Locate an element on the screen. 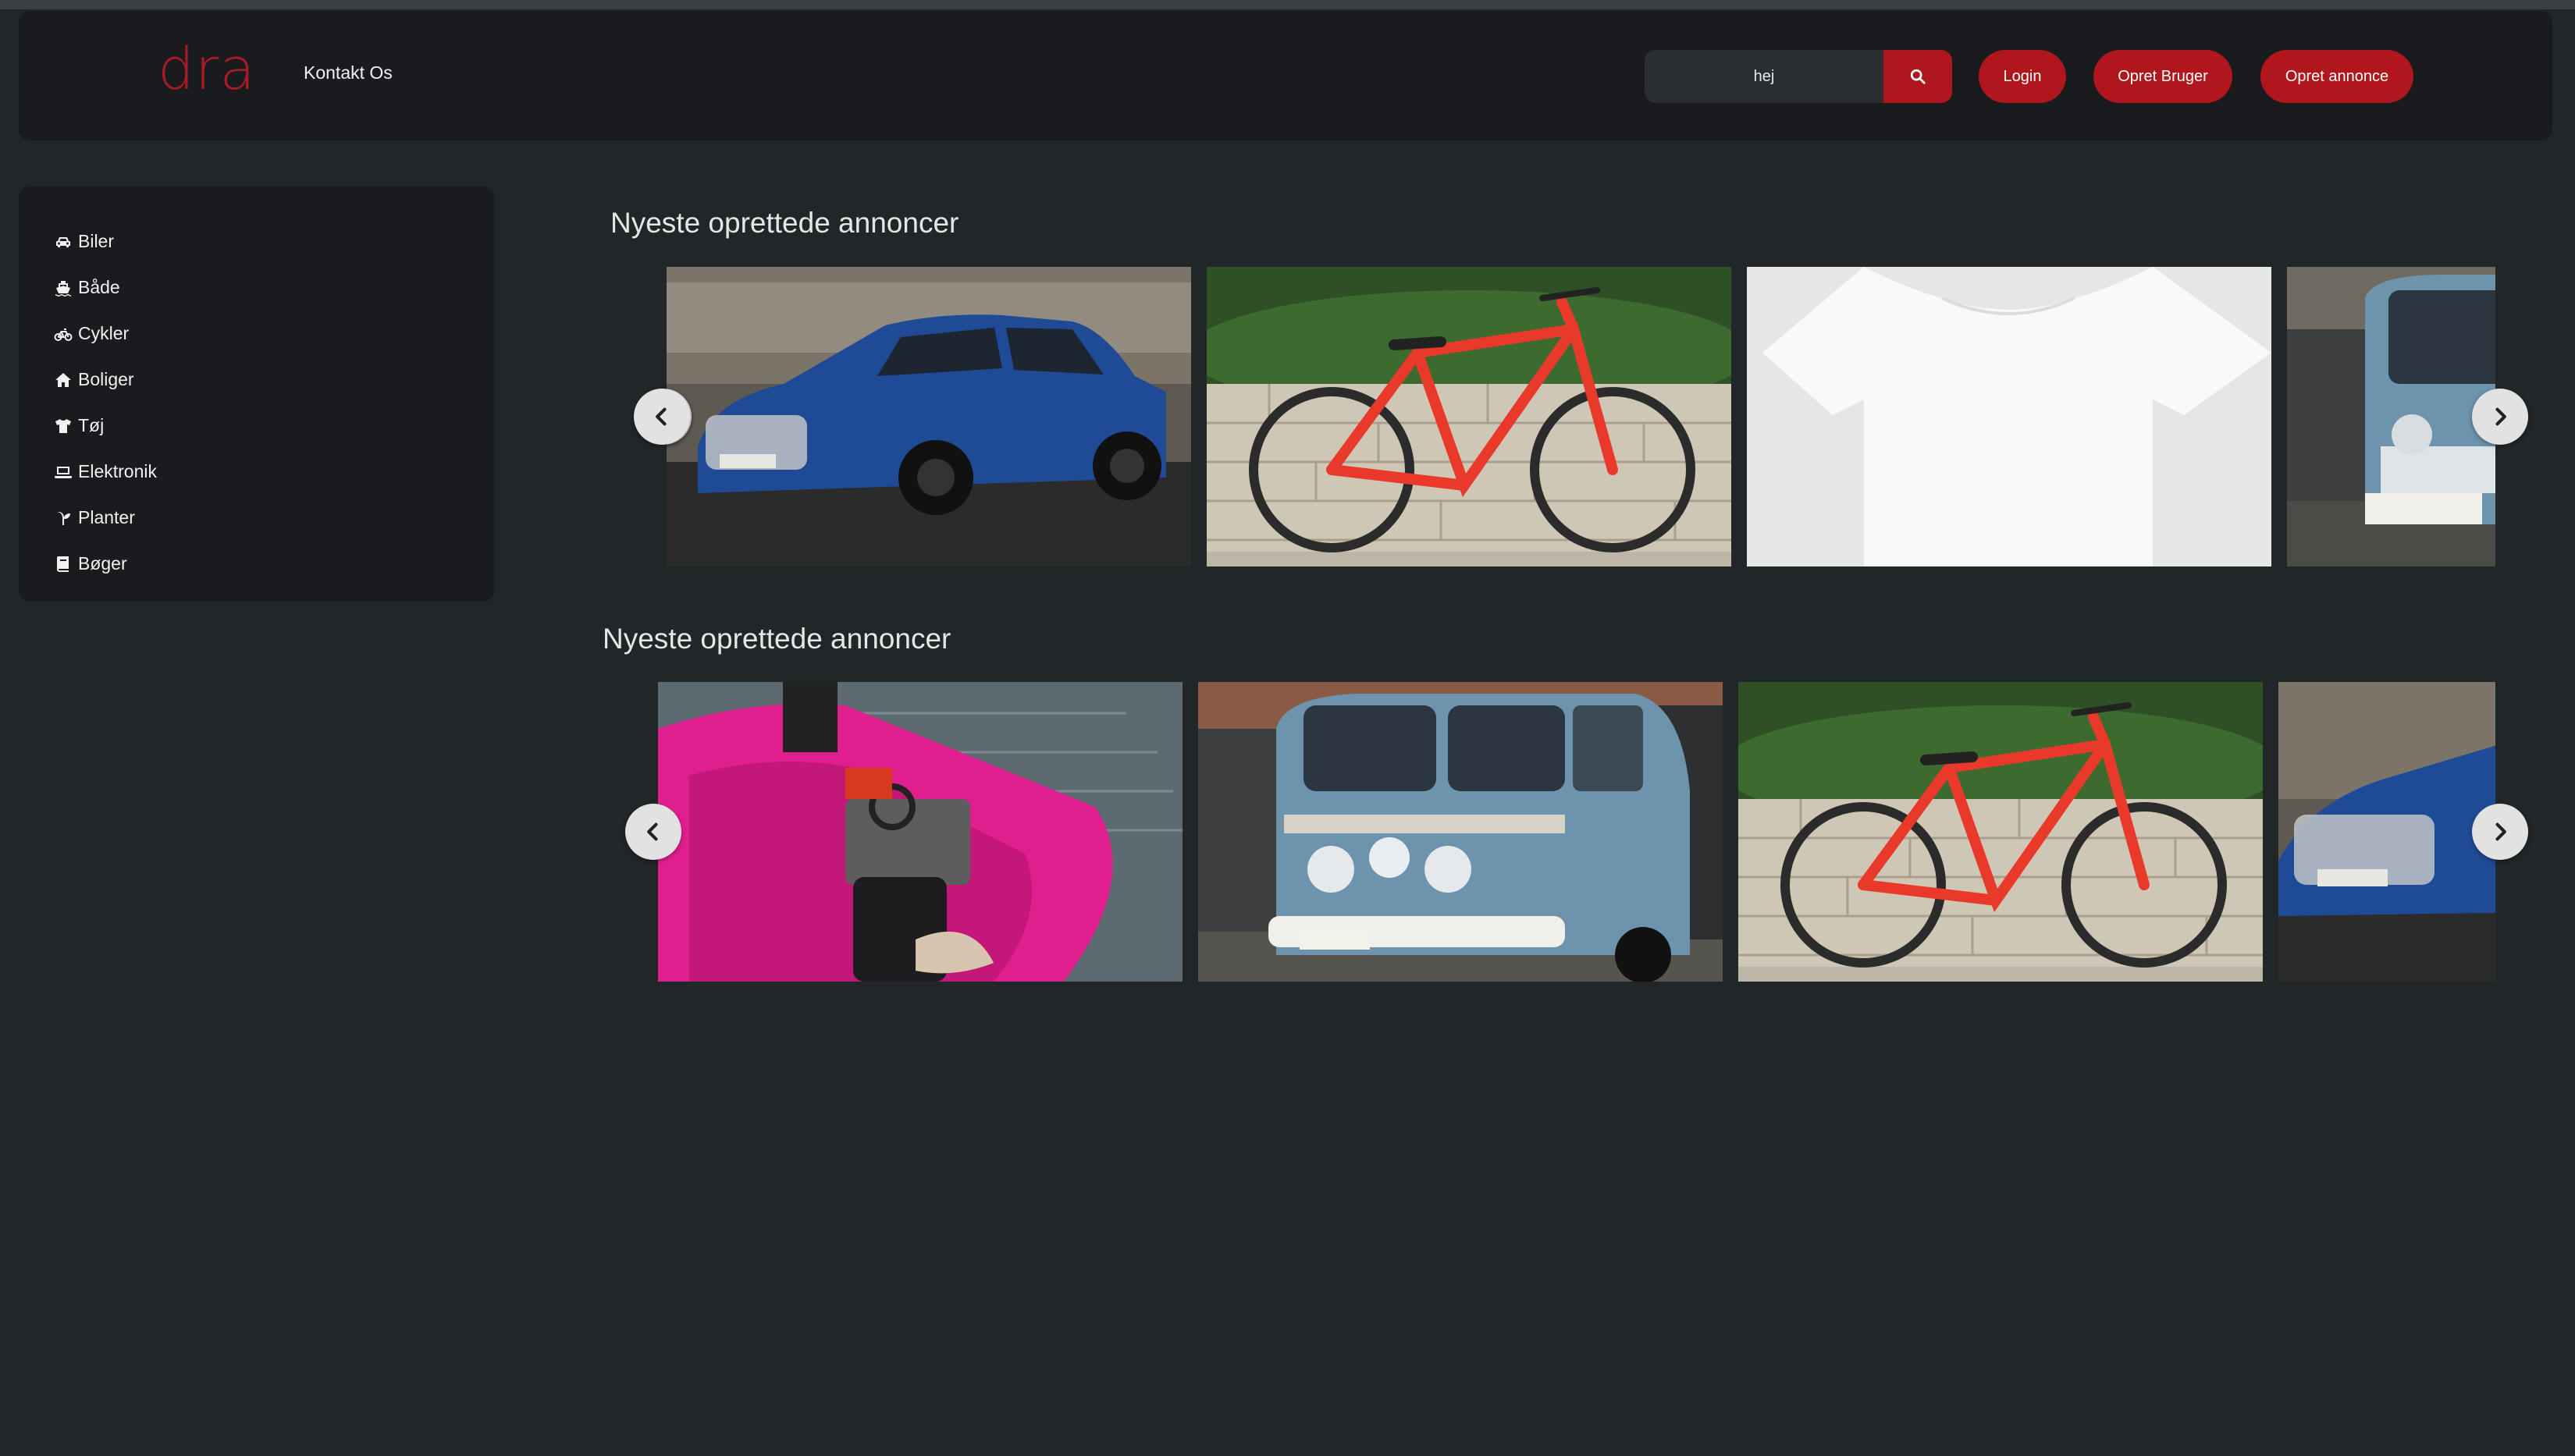  site-logo: dra is located at coordinates (207, 70).